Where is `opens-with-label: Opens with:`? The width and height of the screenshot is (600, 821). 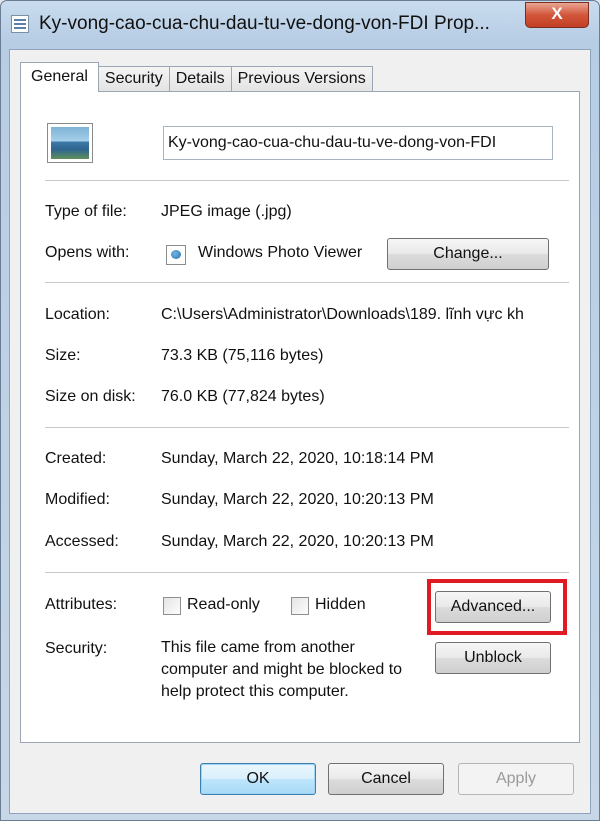 opens-with-label: Opens with: is located at coordinates (87, 252).